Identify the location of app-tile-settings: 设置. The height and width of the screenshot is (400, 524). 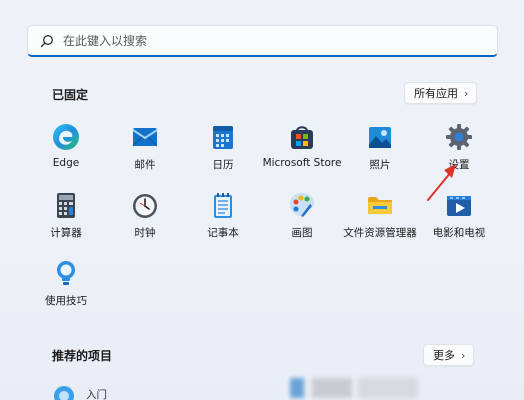
(459, 151).